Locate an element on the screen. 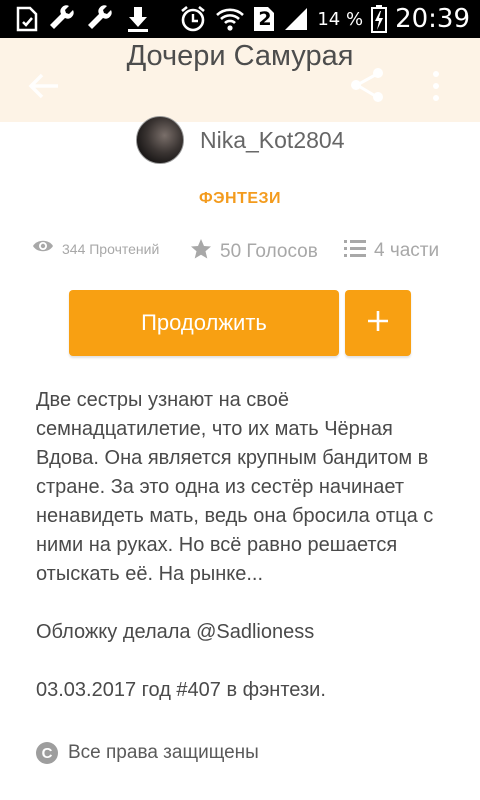  more-vertical-icon is located at coordinates (436, 86).